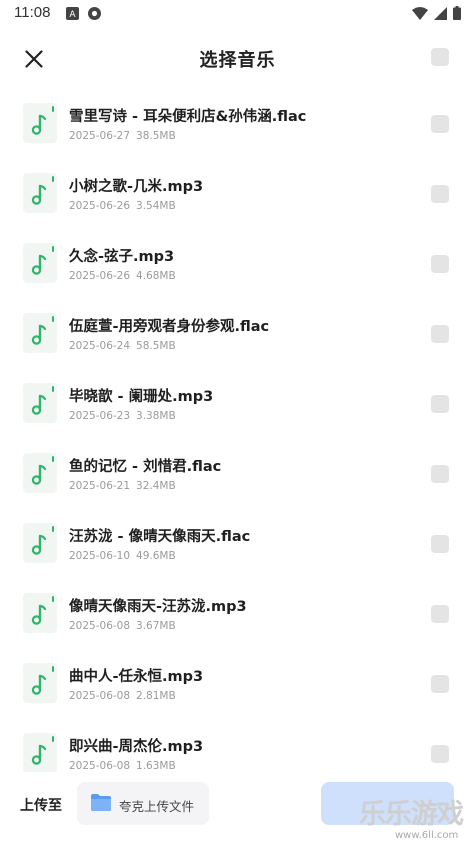 This screenshot has width=475, height=846. What do you see at coordinates (145, 467) in the screenshot?
I see `file-name: 鱼的记忆 - 刘惜君.flac` at bounding box center [145, 467].